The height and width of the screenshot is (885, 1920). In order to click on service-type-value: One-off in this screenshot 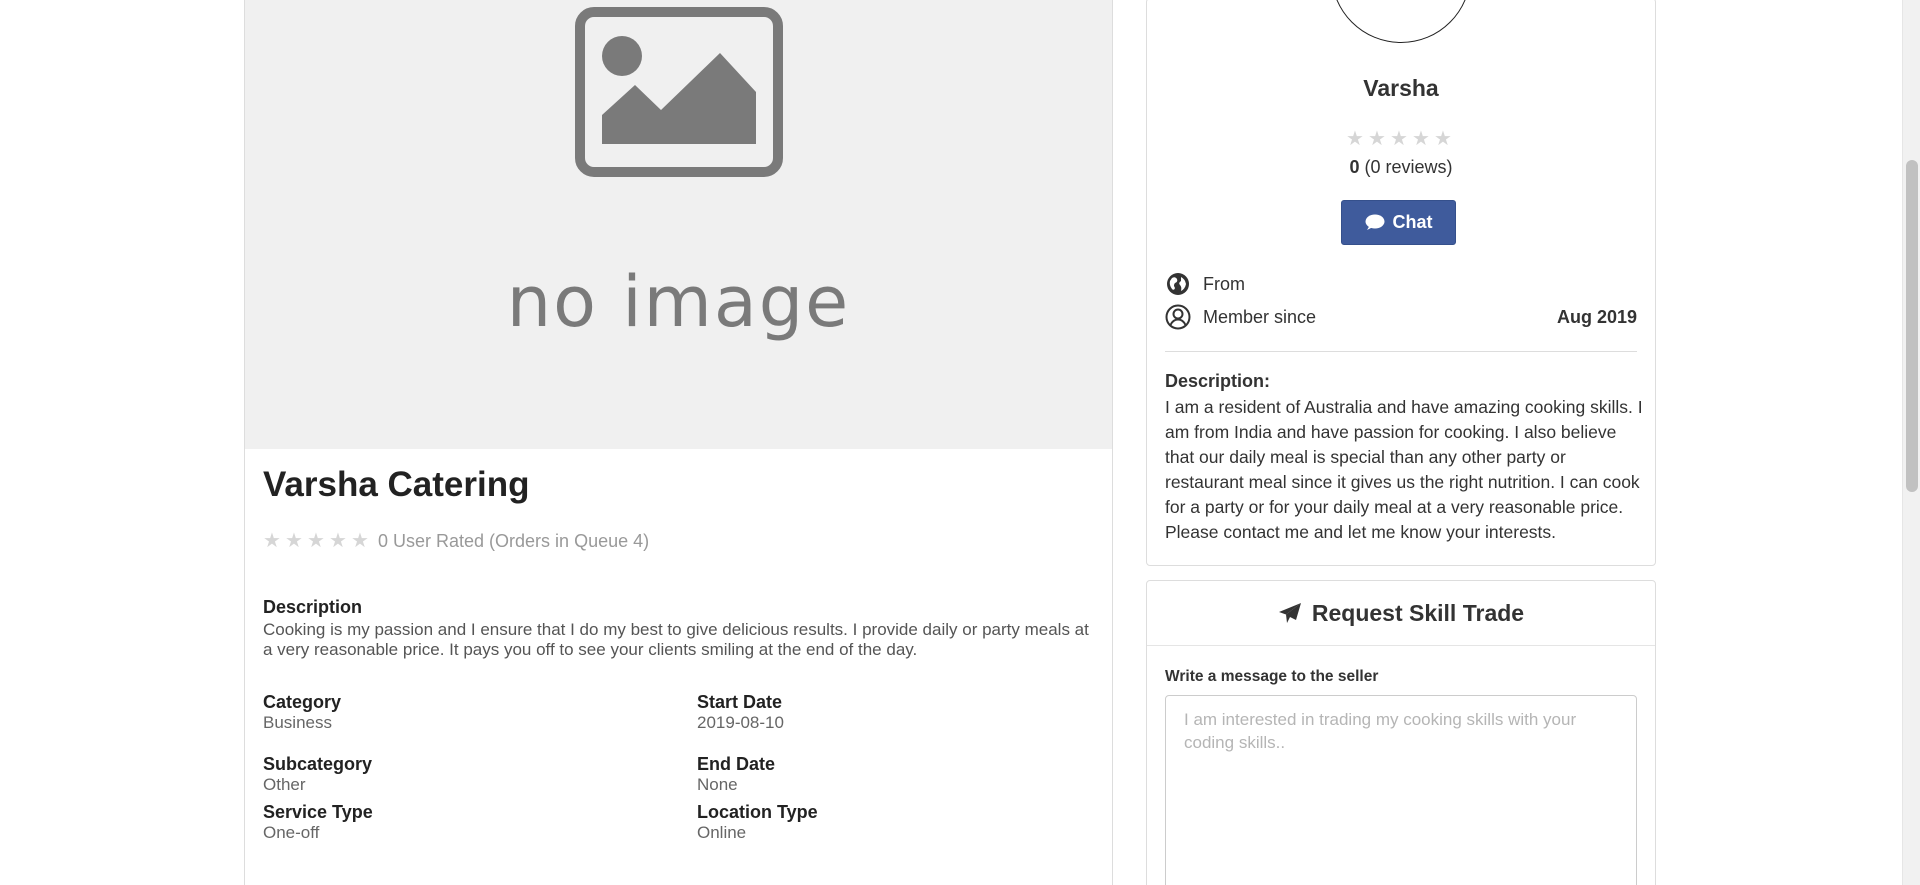, I will do `click(291, 832)`.